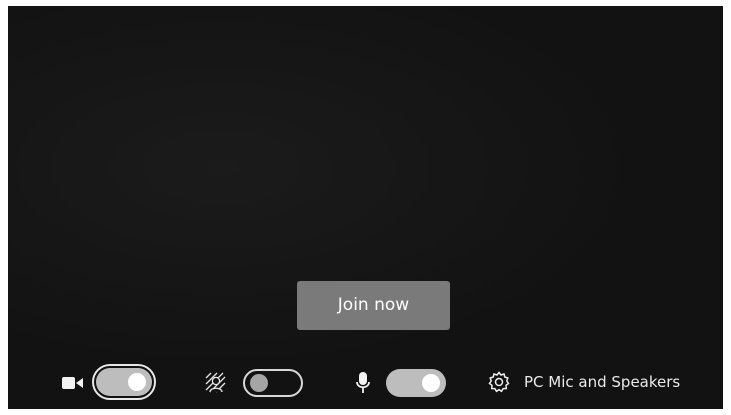 The height and width of the screenshot is (415, 731). What do you see at coordinates (416, 383) in the screenshot?
I see `microphone-toggle` at bounding box center [416, 383].